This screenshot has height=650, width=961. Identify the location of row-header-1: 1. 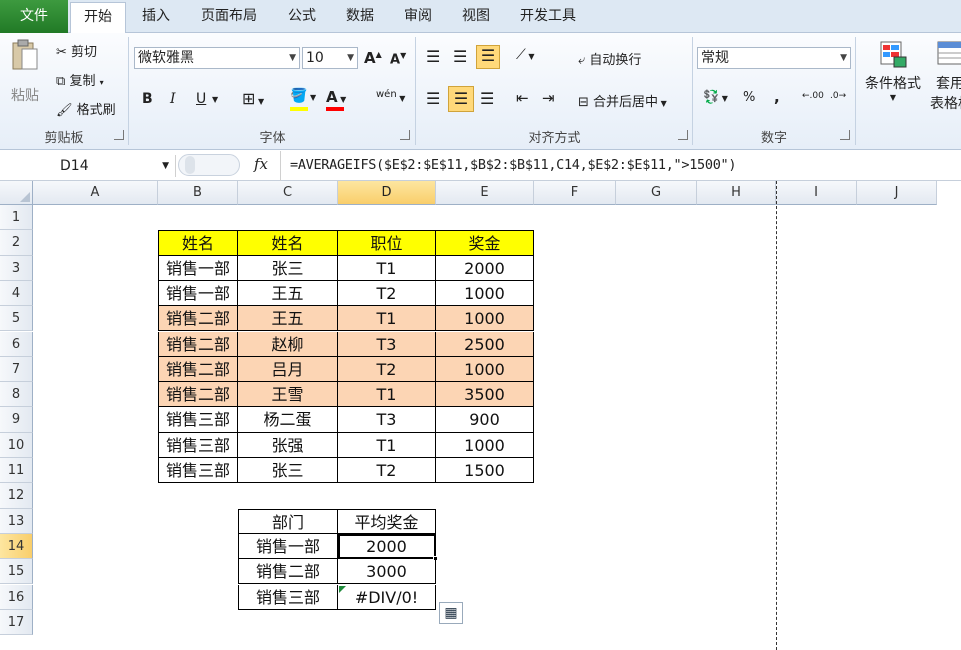
(16, 218).